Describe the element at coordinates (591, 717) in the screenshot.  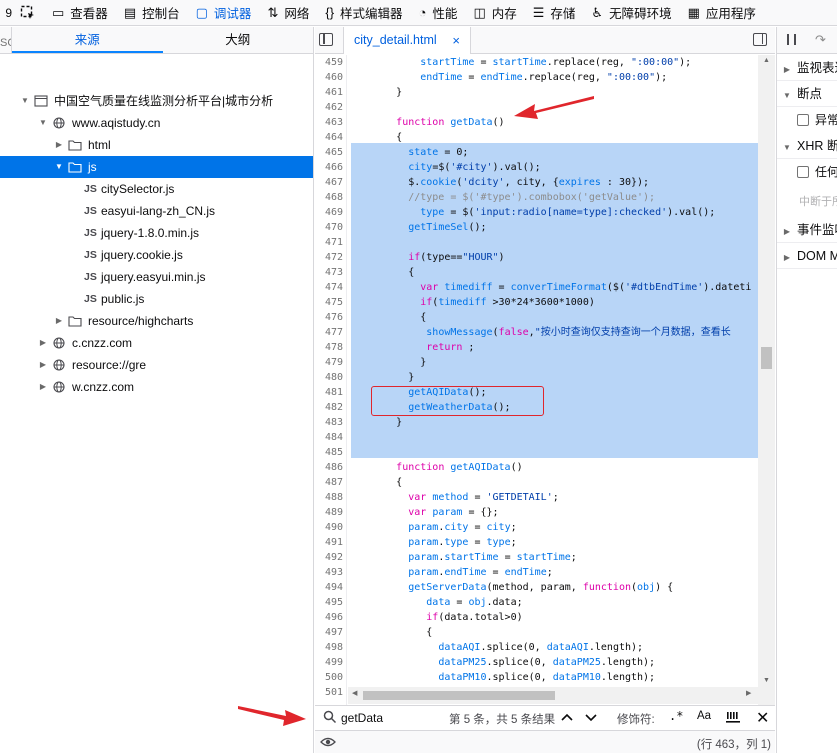
I see `next-result-icon` at that location.